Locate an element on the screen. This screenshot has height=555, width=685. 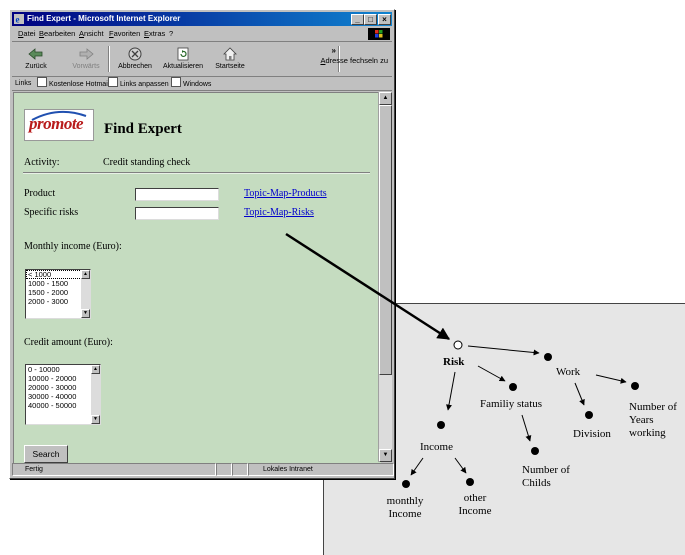
status-text: Fertig is located at coordinates (34, 469).